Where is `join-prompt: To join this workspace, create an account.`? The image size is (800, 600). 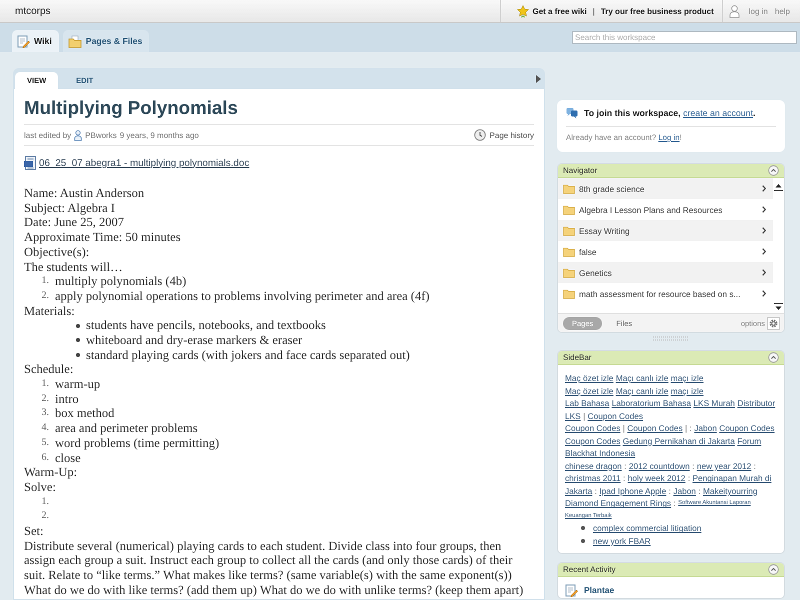
join-prompt: To join this workspace, create an account. is located at coordinates (670, 113).